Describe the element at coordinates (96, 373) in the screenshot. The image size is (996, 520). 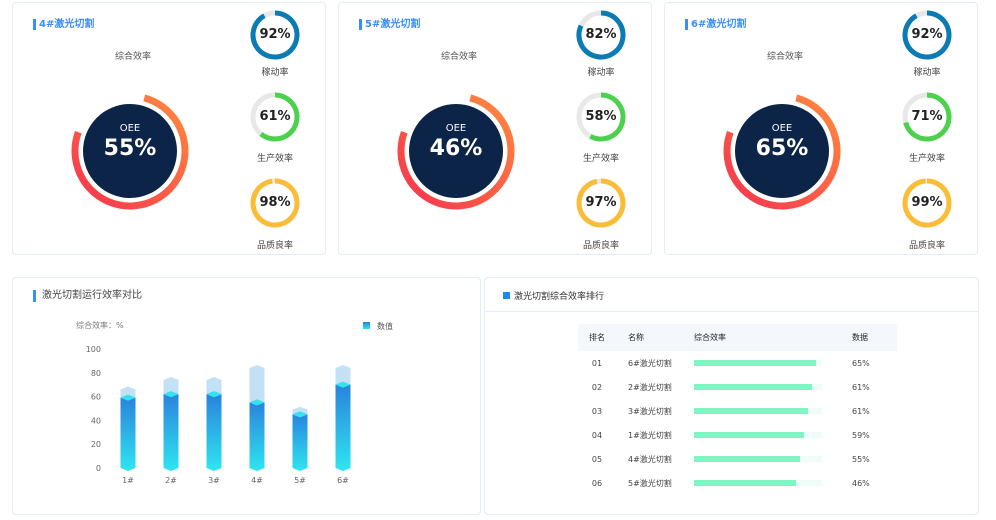
I see `y-tick-label: 80` at that location.